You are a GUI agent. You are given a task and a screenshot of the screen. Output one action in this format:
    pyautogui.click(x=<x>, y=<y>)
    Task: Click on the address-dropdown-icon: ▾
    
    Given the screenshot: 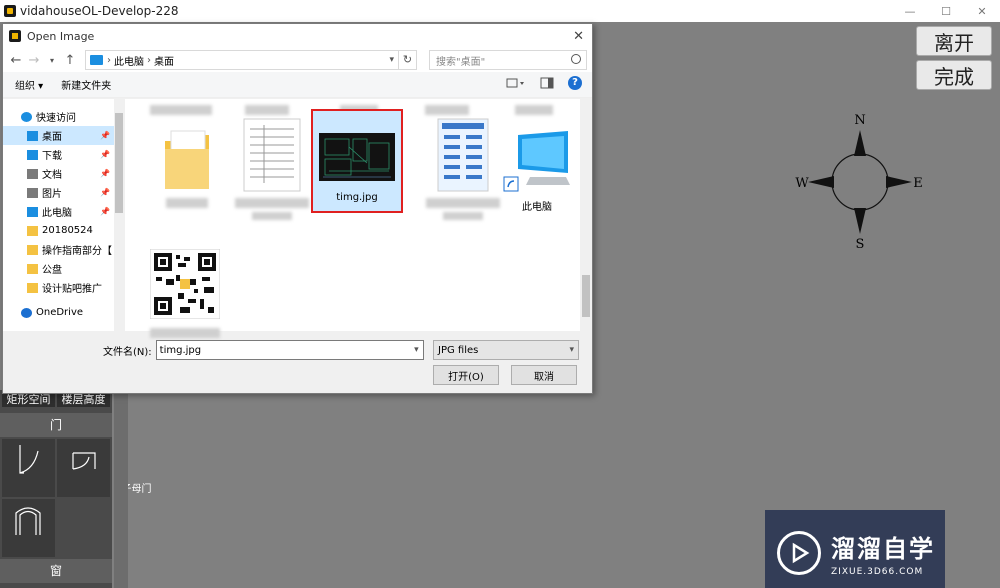 What is the action you would take?
    pyautogui.click(x=391, y=60)
    